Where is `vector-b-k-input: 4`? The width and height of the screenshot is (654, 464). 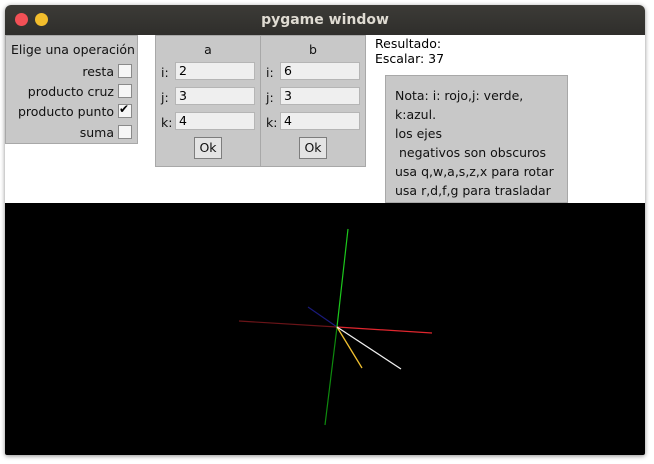
vector-b-k-input: 4 is located at coordinates (320, 121).